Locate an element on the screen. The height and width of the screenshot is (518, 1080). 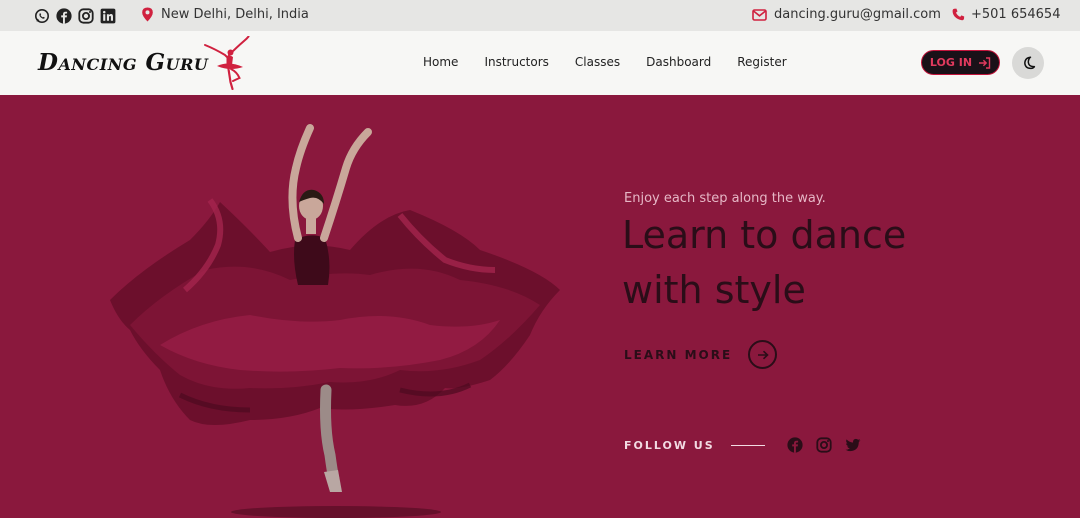
email-info: dancing.guru@gmail.com is located at coordinates (846, 14).